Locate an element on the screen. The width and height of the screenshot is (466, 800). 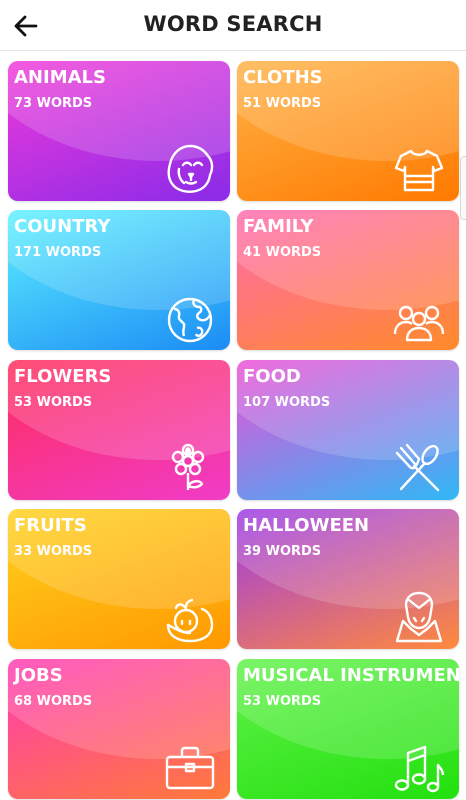
word-count: 107 WORDS is located at coordinates (287, 402).